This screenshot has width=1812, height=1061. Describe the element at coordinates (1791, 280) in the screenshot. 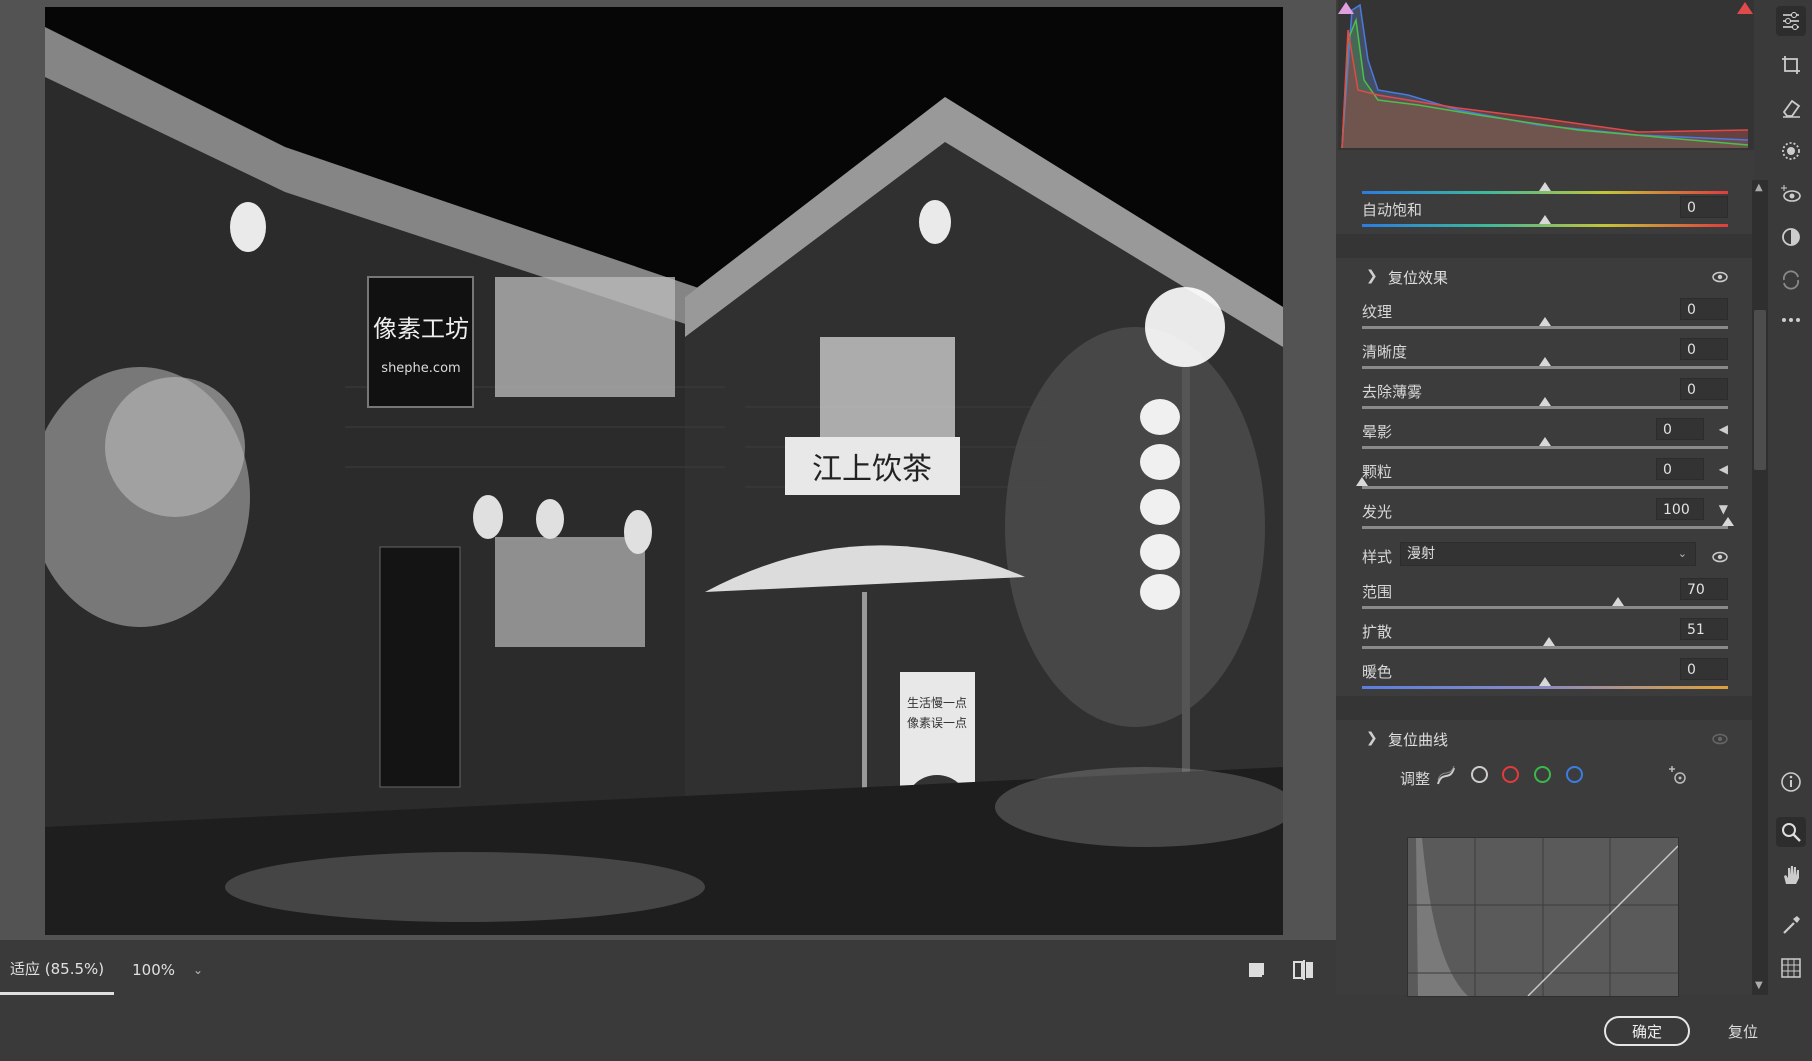

I see `snapshot-icon` at that location.